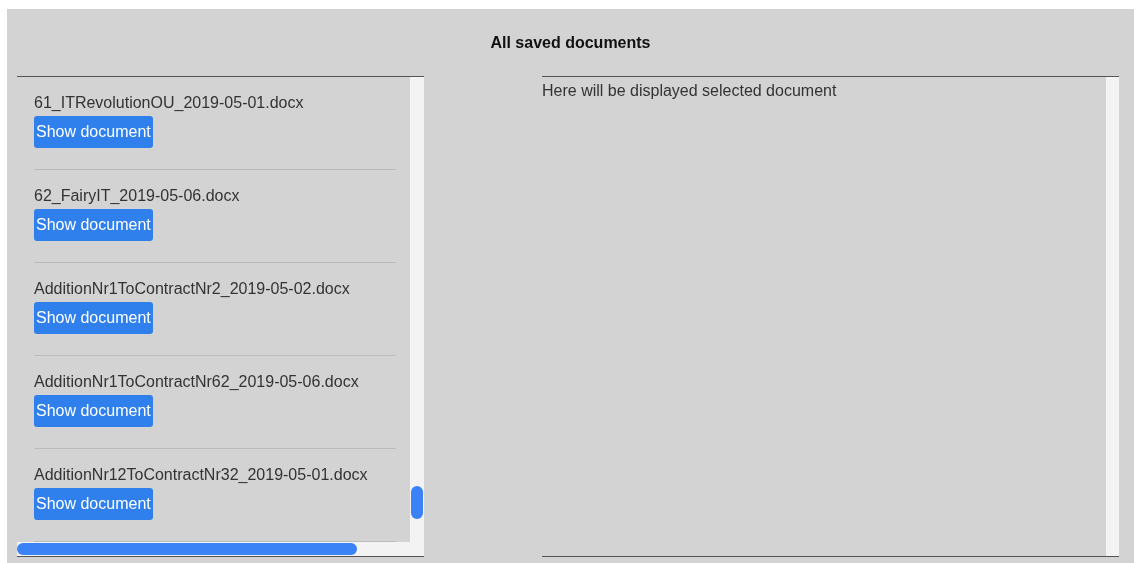  I want to click on document-filename: 62_FairyIT_2019-05-06.docx, so click(137, 196).